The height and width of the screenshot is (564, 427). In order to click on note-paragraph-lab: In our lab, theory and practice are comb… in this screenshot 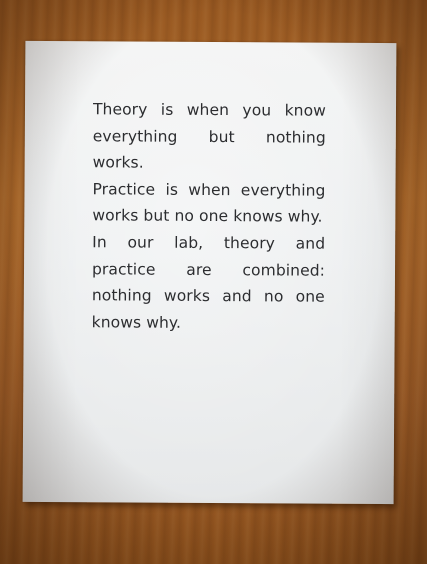, I will do `click(208, 282)`.